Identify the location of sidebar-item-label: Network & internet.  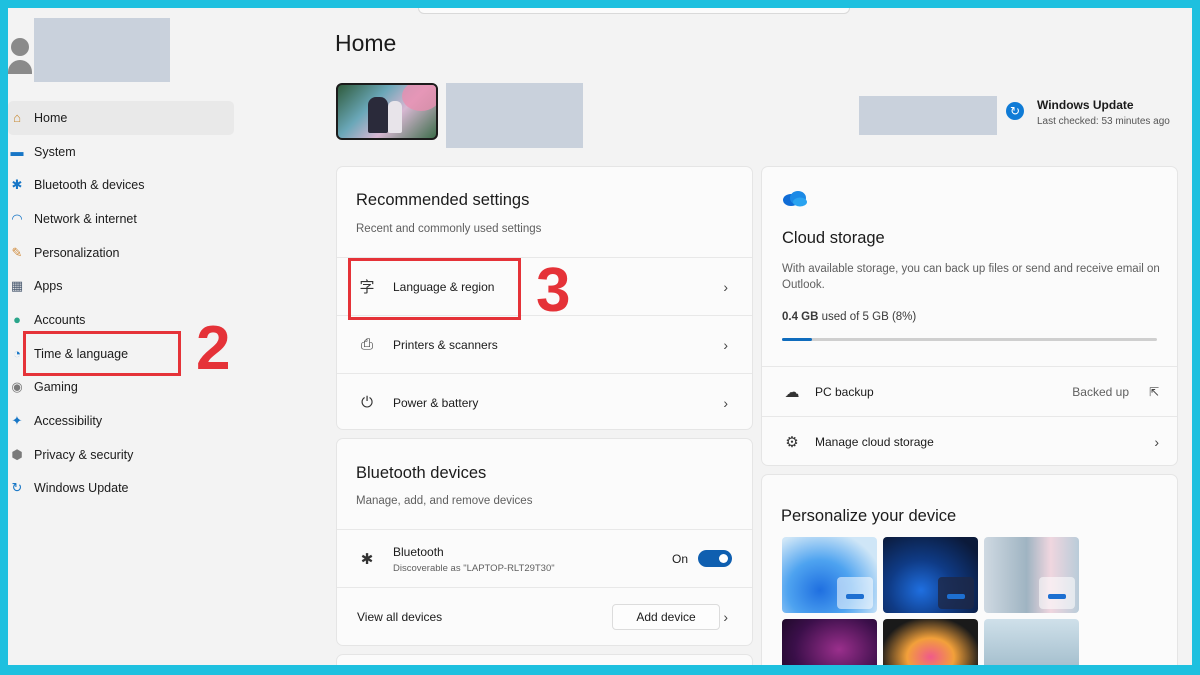
(85, 218).